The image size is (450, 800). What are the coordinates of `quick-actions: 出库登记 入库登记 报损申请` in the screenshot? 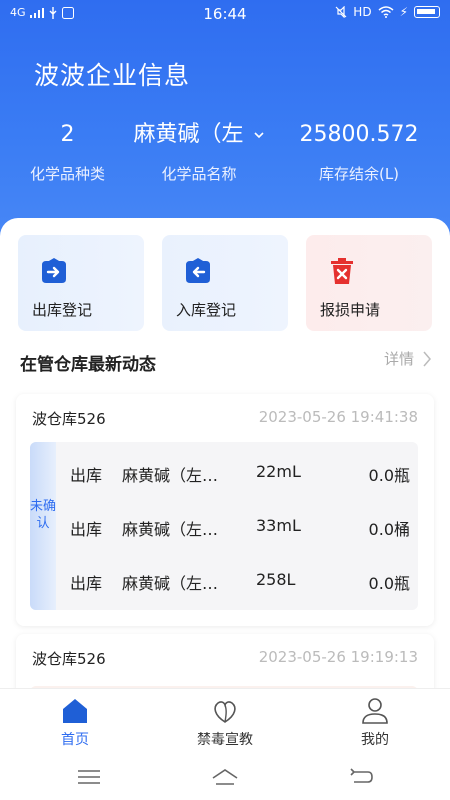 It's located at (225, 283).